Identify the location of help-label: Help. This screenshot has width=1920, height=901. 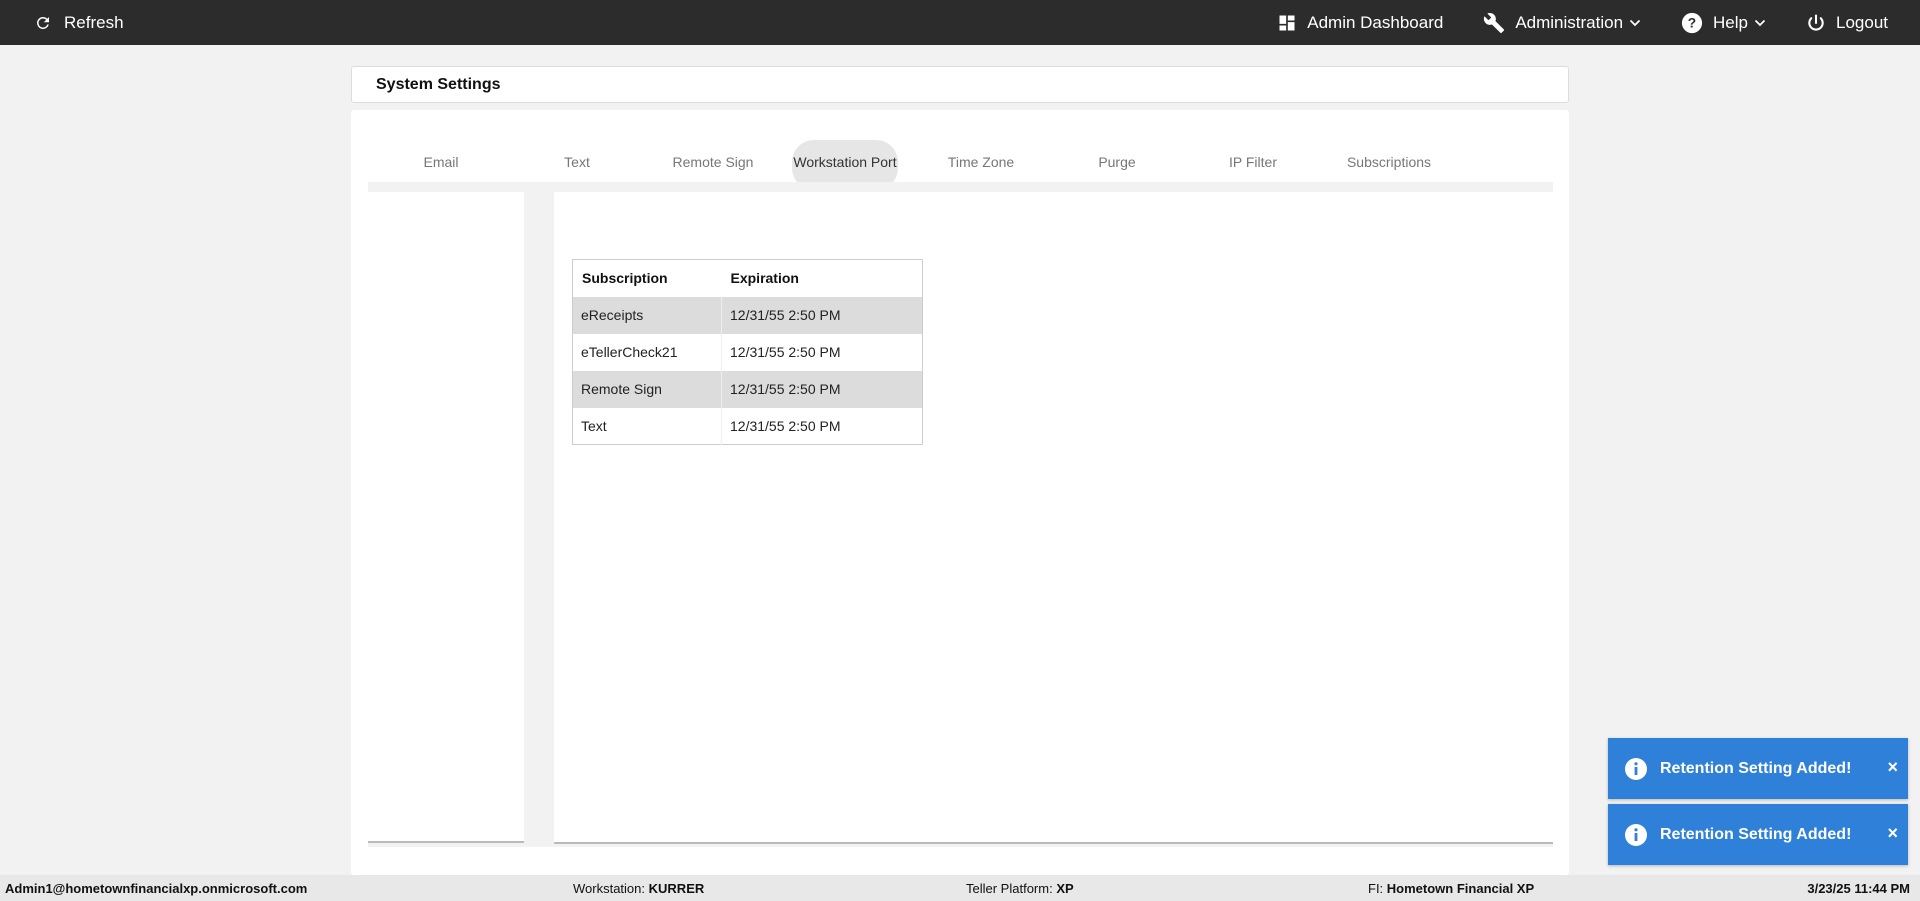
(1730, 22).